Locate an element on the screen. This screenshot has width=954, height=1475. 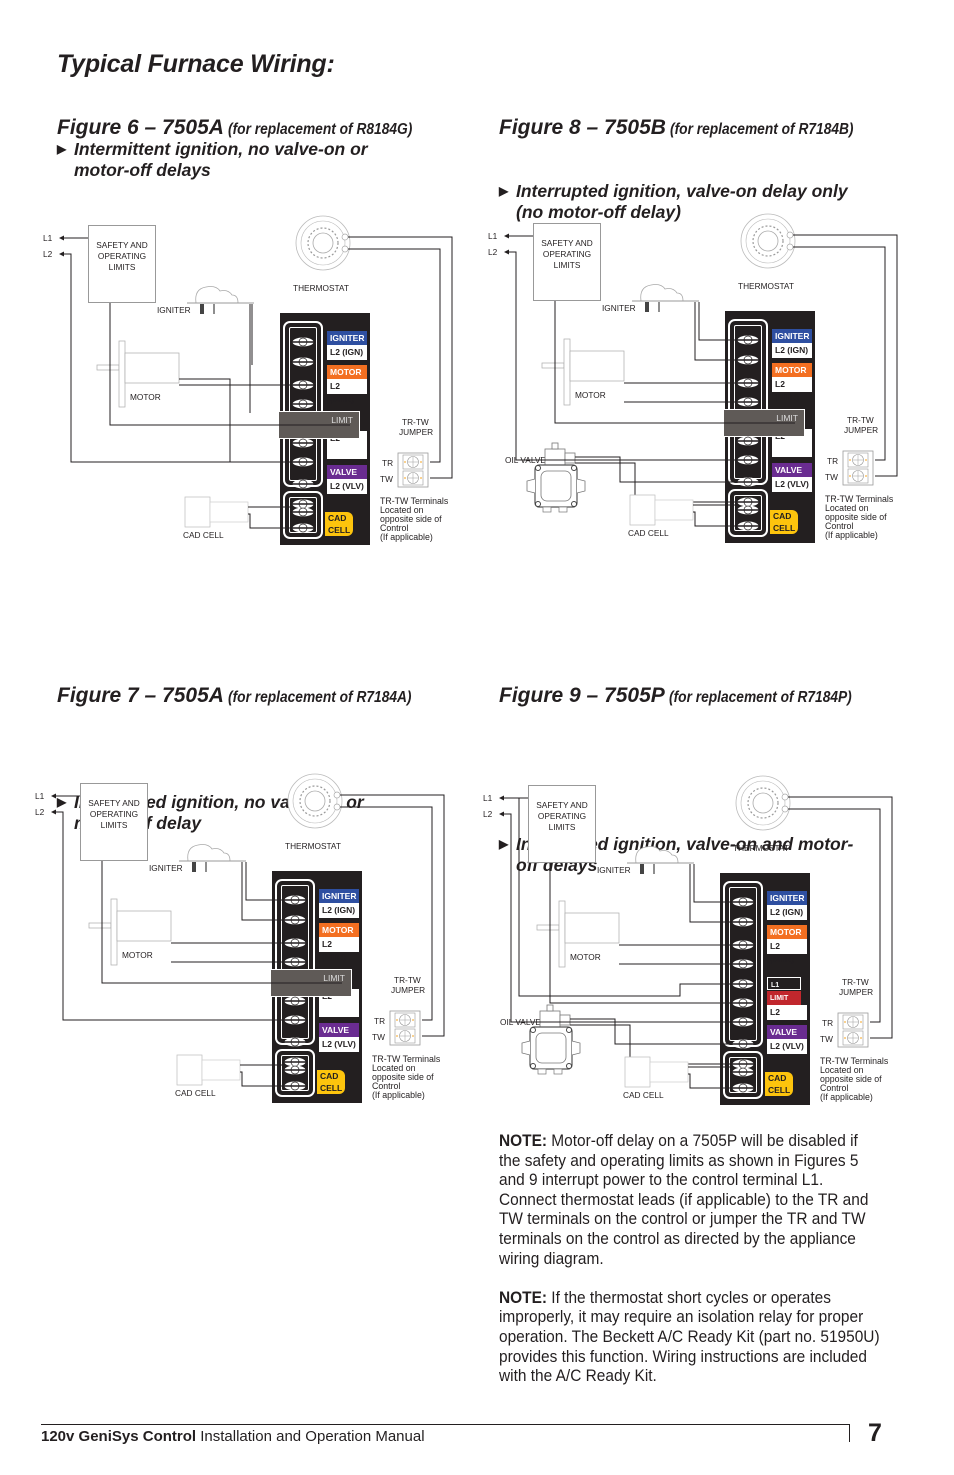
figure-title: Figure 6 – 7505A is located at coordinates (140, 127).